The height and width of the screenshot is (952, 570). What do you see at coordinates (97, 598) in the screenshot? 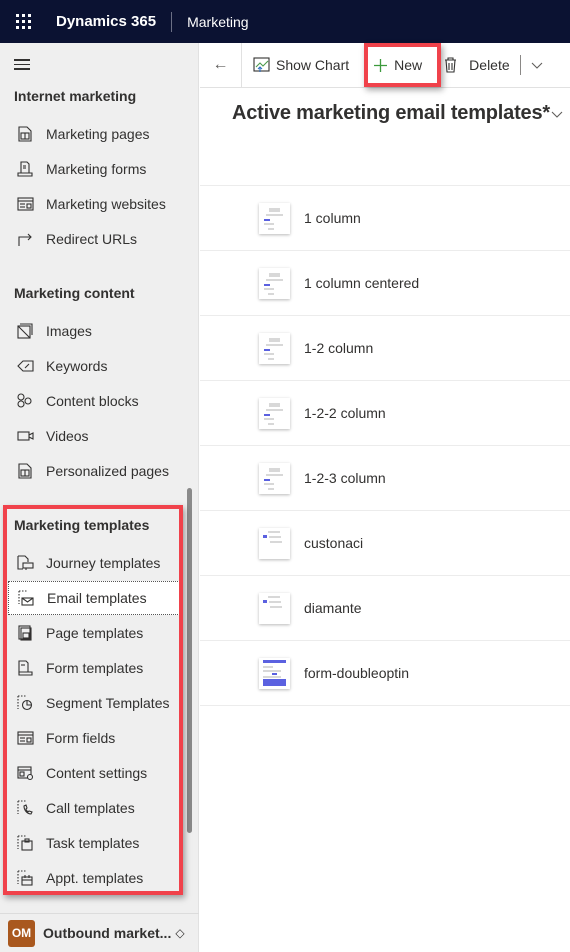
I see `sidebar-item-label: Email templates` at bounding box center [97, 598].